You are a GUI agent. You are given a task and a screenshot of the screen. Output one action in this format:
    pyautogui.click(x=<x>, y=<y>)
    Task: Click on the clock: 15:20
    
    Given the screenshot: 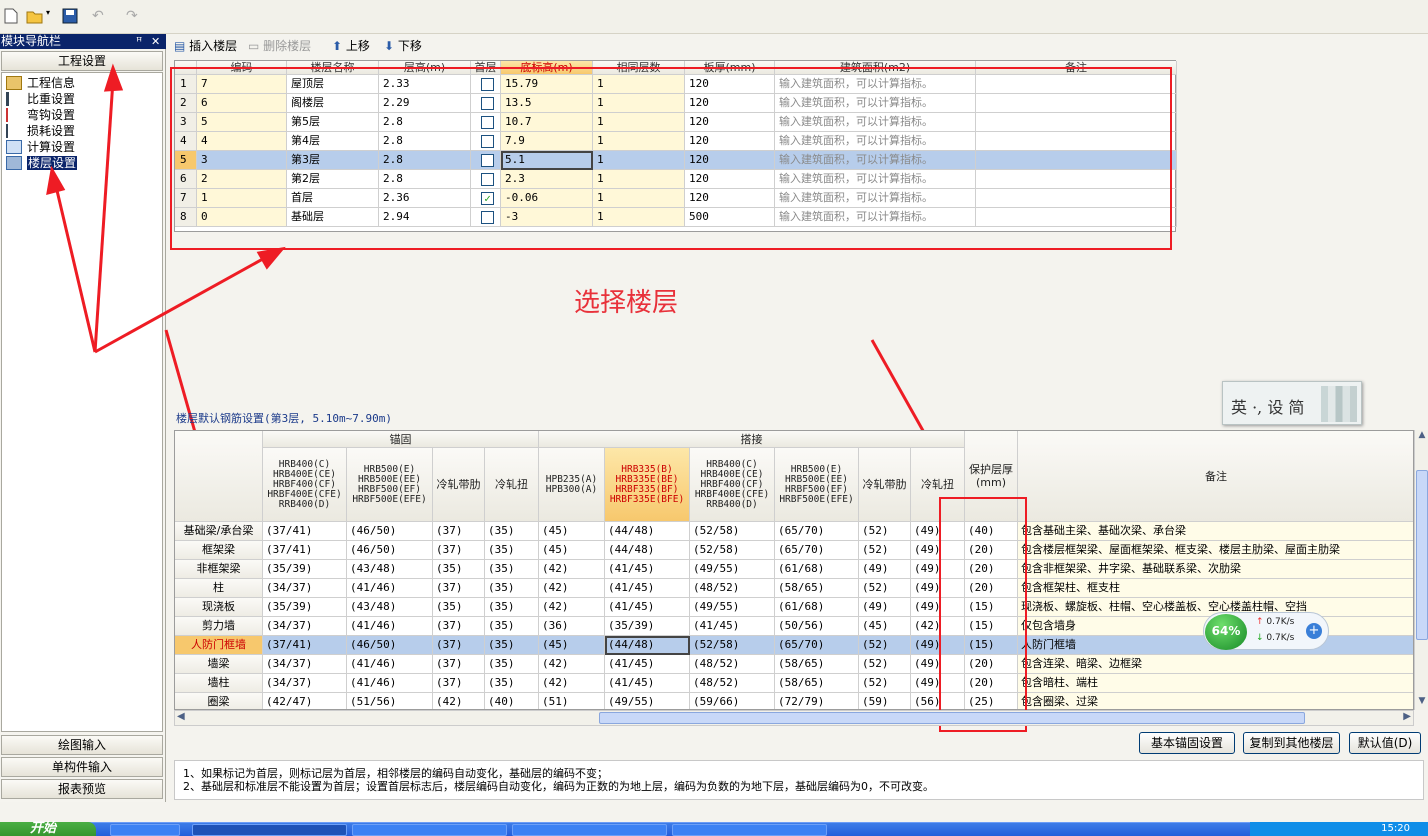 What is the action you would take?
    pyautogui.click(x=1395, y=828)
    